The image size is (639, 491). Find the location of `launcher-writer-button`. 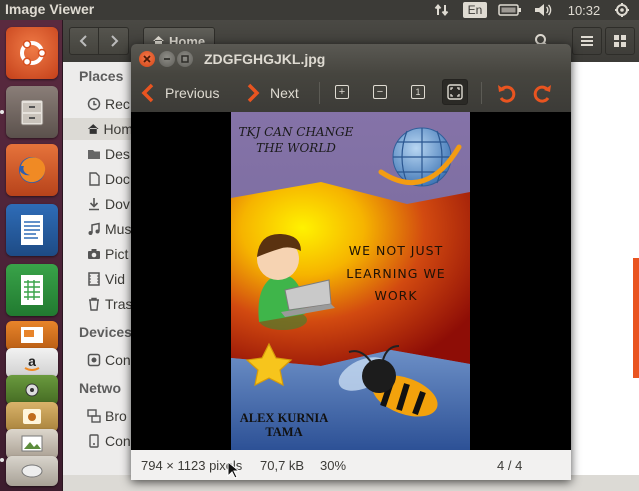

launcher-writer-button is located at coordinates (32, 230).